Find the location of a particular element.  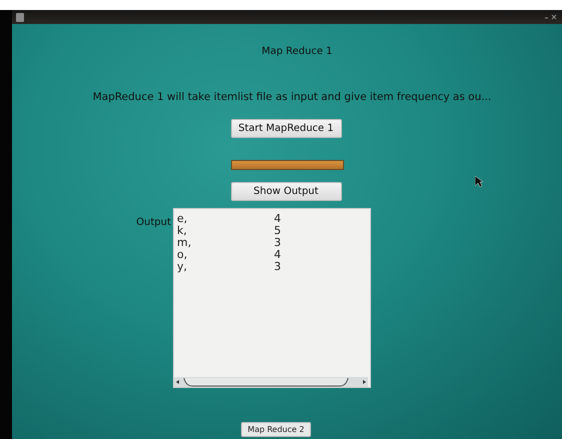

window-title: Map Reduce 1 is located at coordinates (297, 51).